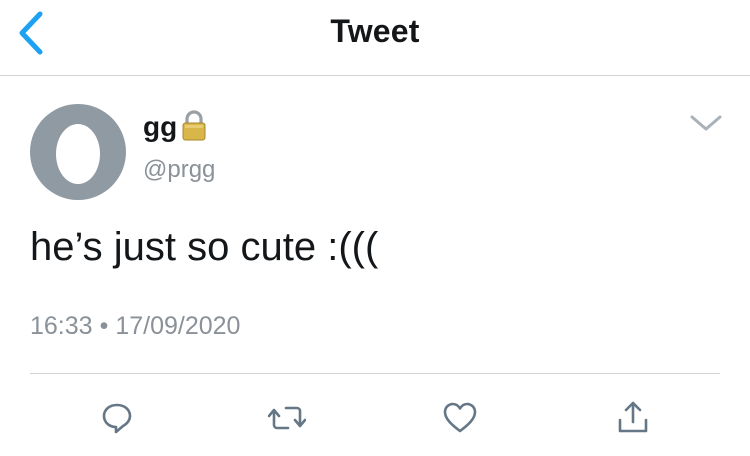 This screenshot has height=456, width=750. I want to click on author-handle: @prgg, so click(179, 170).